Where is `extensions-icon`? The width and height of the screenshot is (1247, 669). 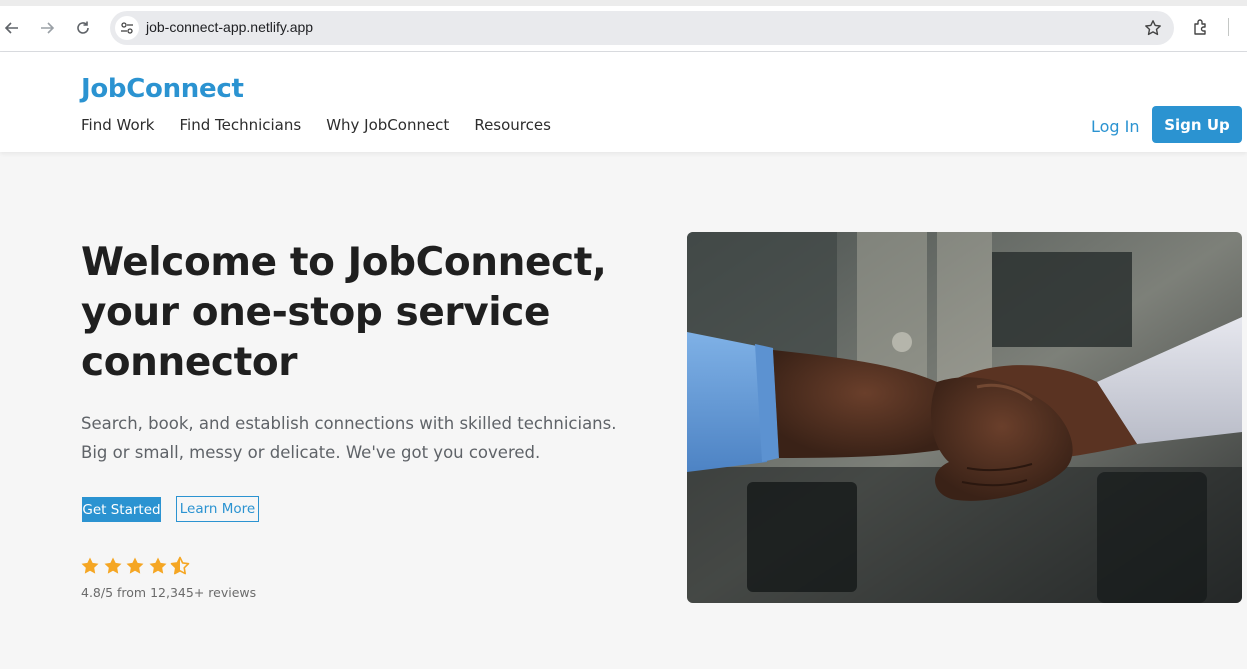
extensions-icon is located at coordinates (1201, 27).